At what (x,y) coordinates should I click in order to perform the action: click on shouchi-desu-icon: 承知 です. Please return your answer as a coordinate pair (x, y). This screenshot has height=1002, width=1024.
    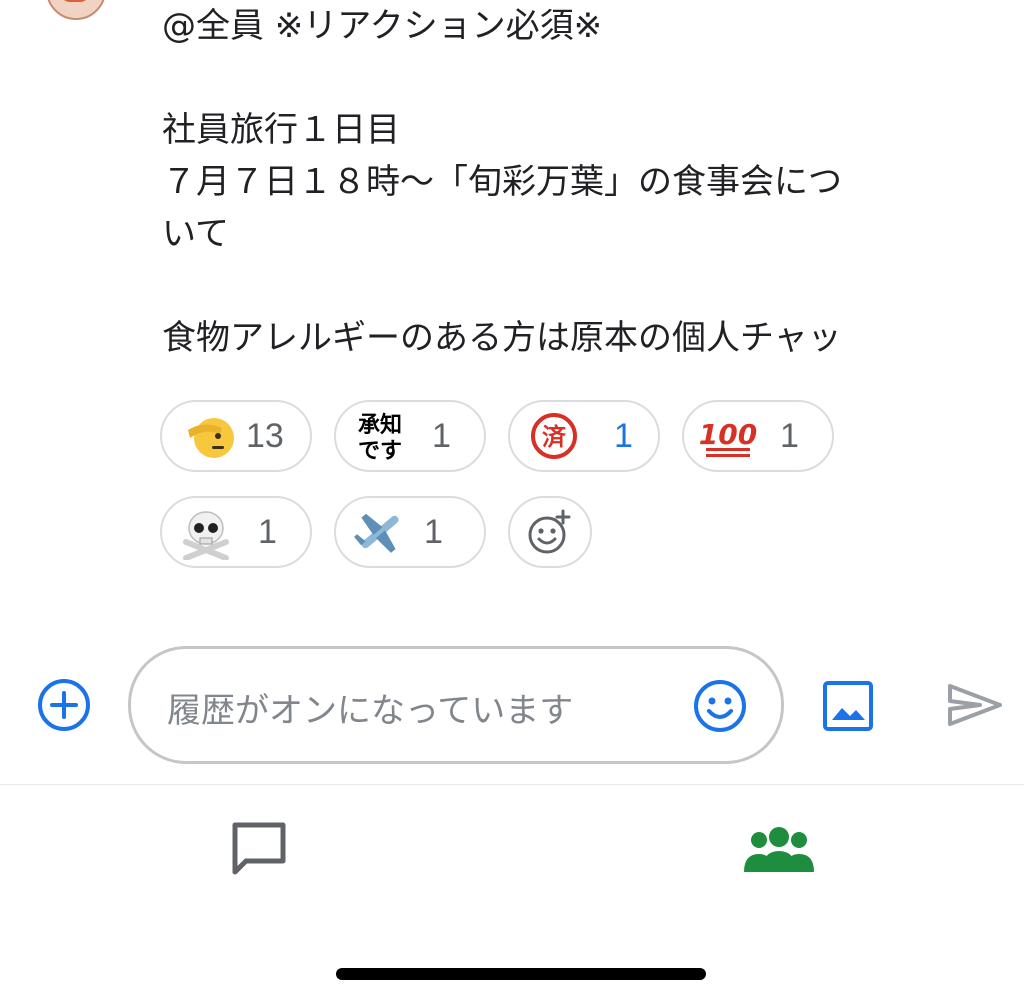
    Looking at the image, I should click on (380, 436).